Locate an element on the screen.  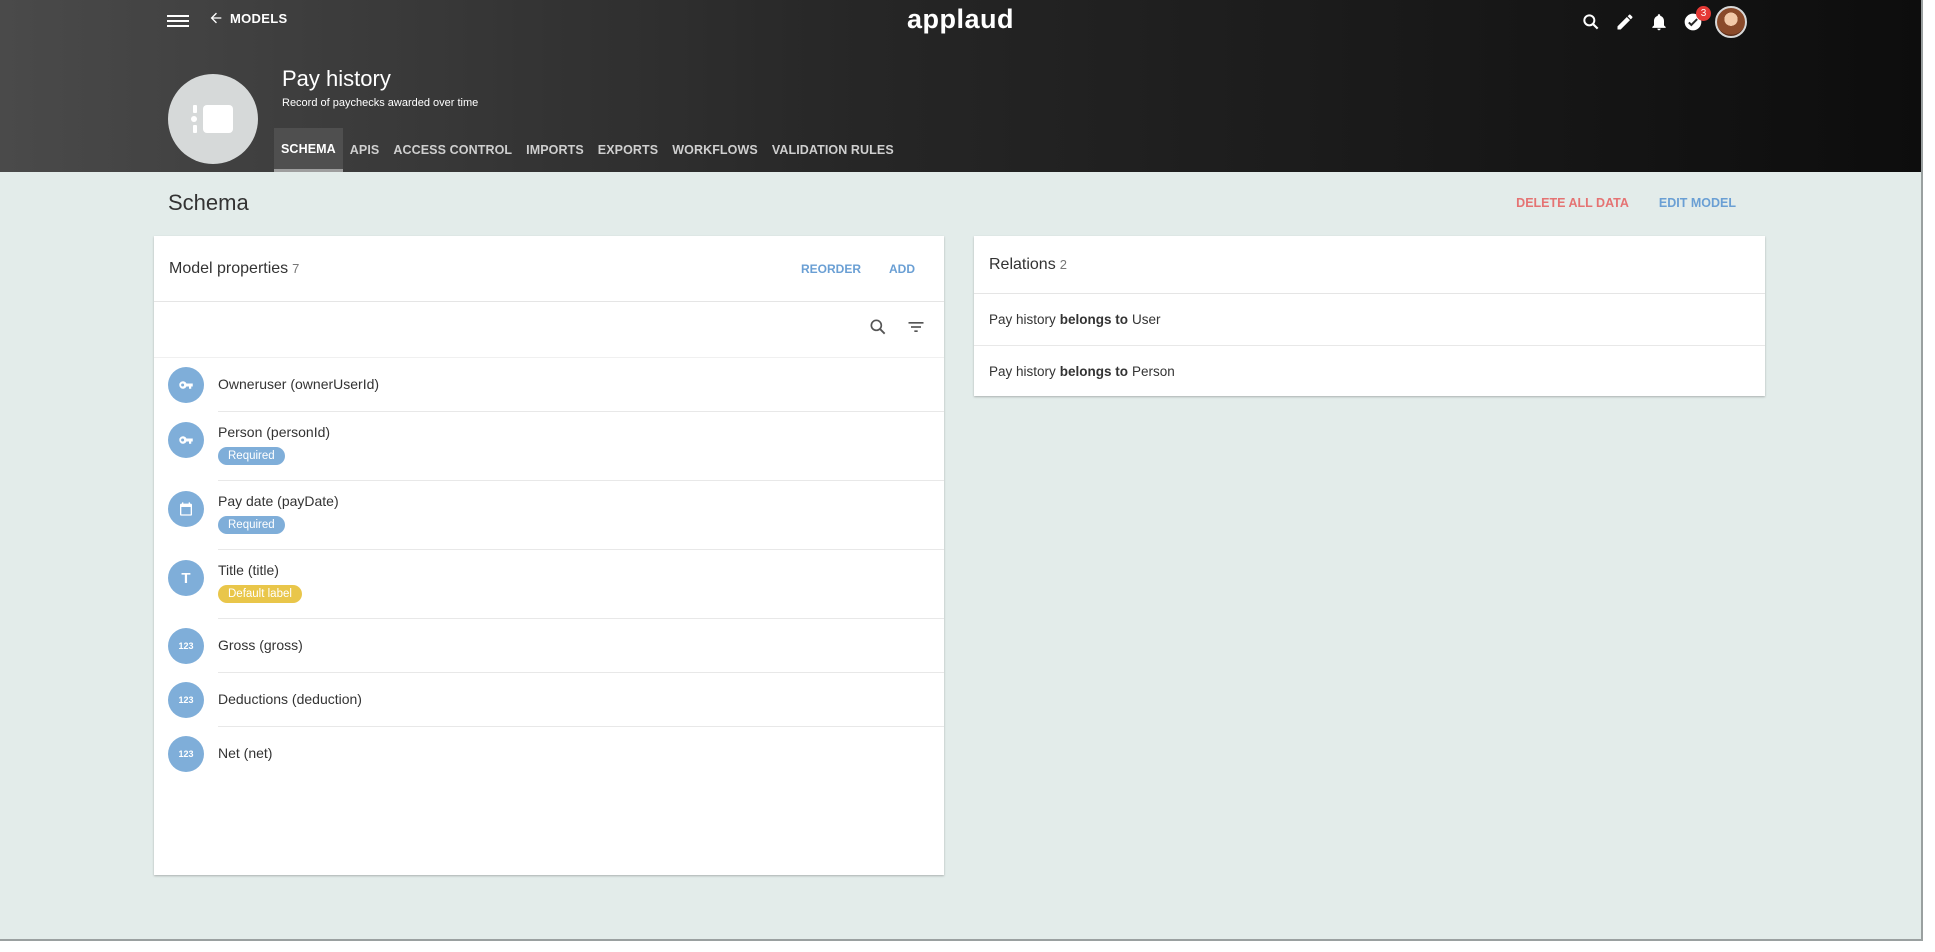
relations-title: Relations is located at coordinates (1022, 264).